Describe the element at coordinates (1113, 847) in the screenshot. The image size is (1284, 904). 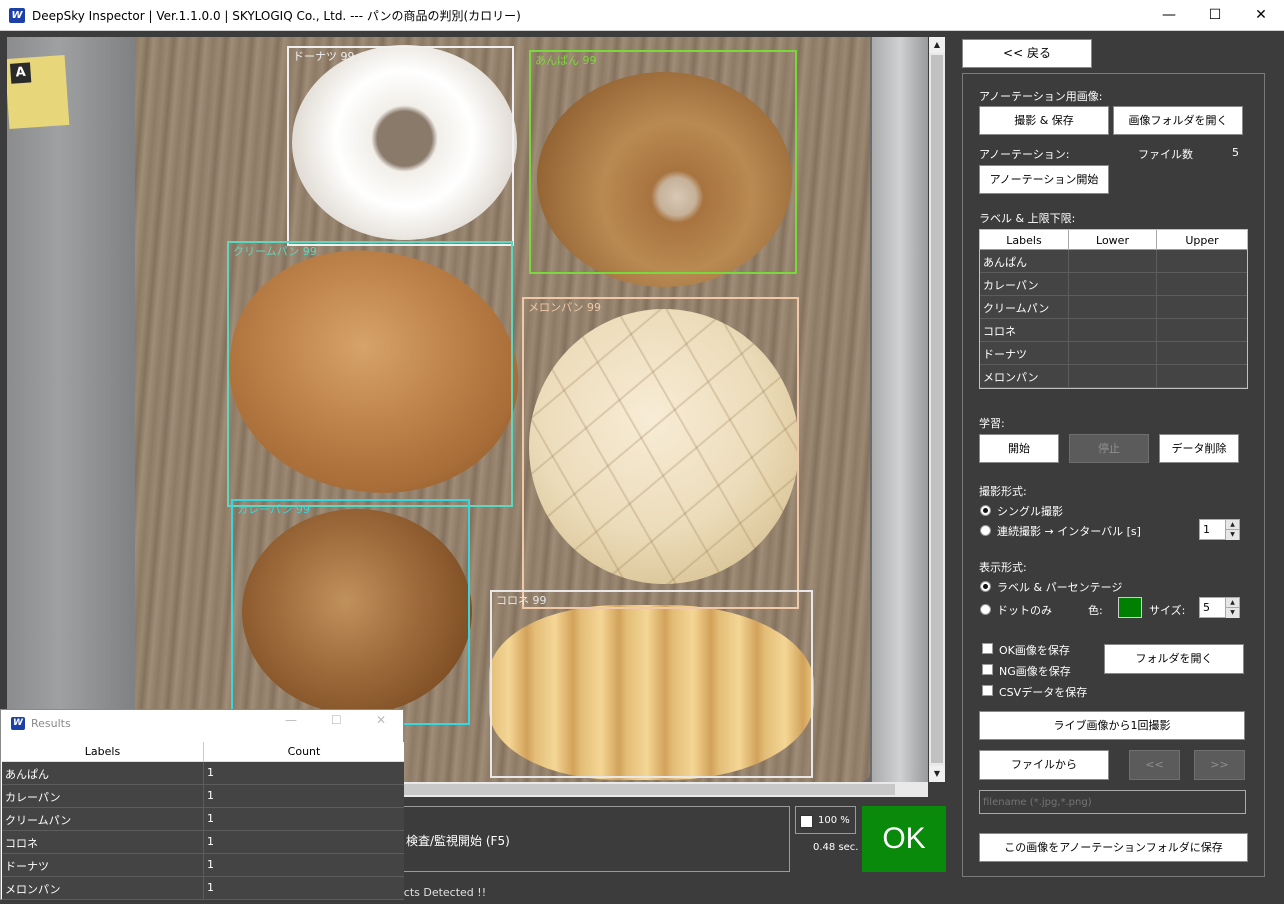
I see `save-to-annotation-button: この画像をアノーテーションフォルダに保存` at that location.